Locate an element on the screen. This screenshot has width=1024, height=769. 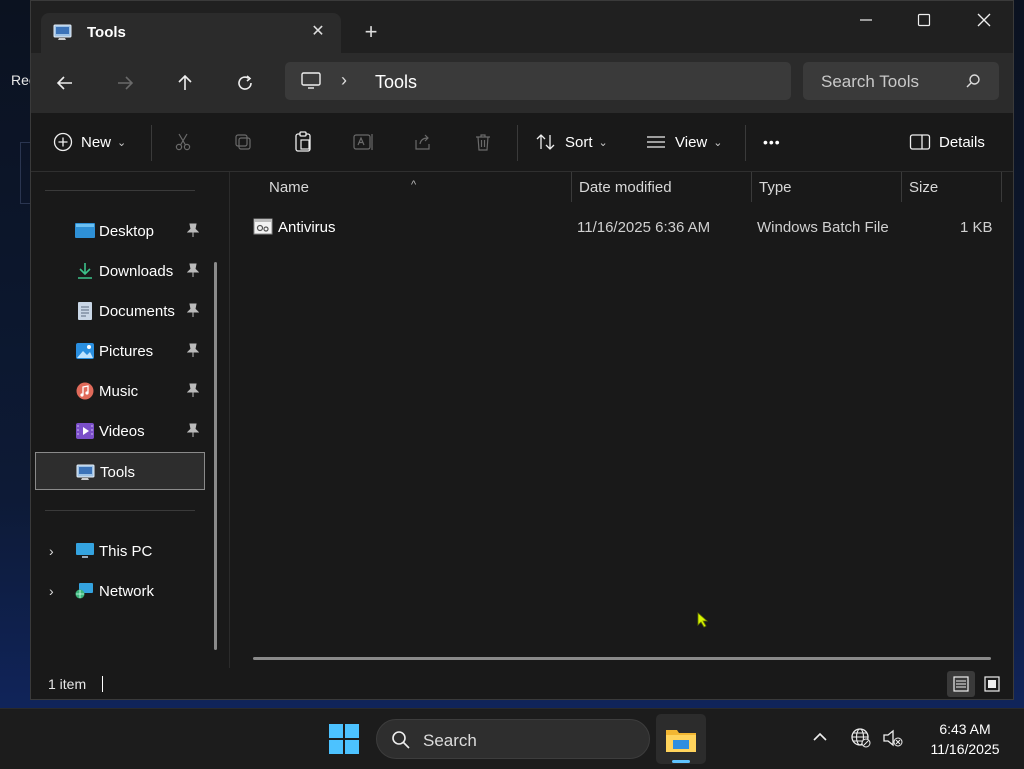
details-view-button is located at coordinates (961, 684).